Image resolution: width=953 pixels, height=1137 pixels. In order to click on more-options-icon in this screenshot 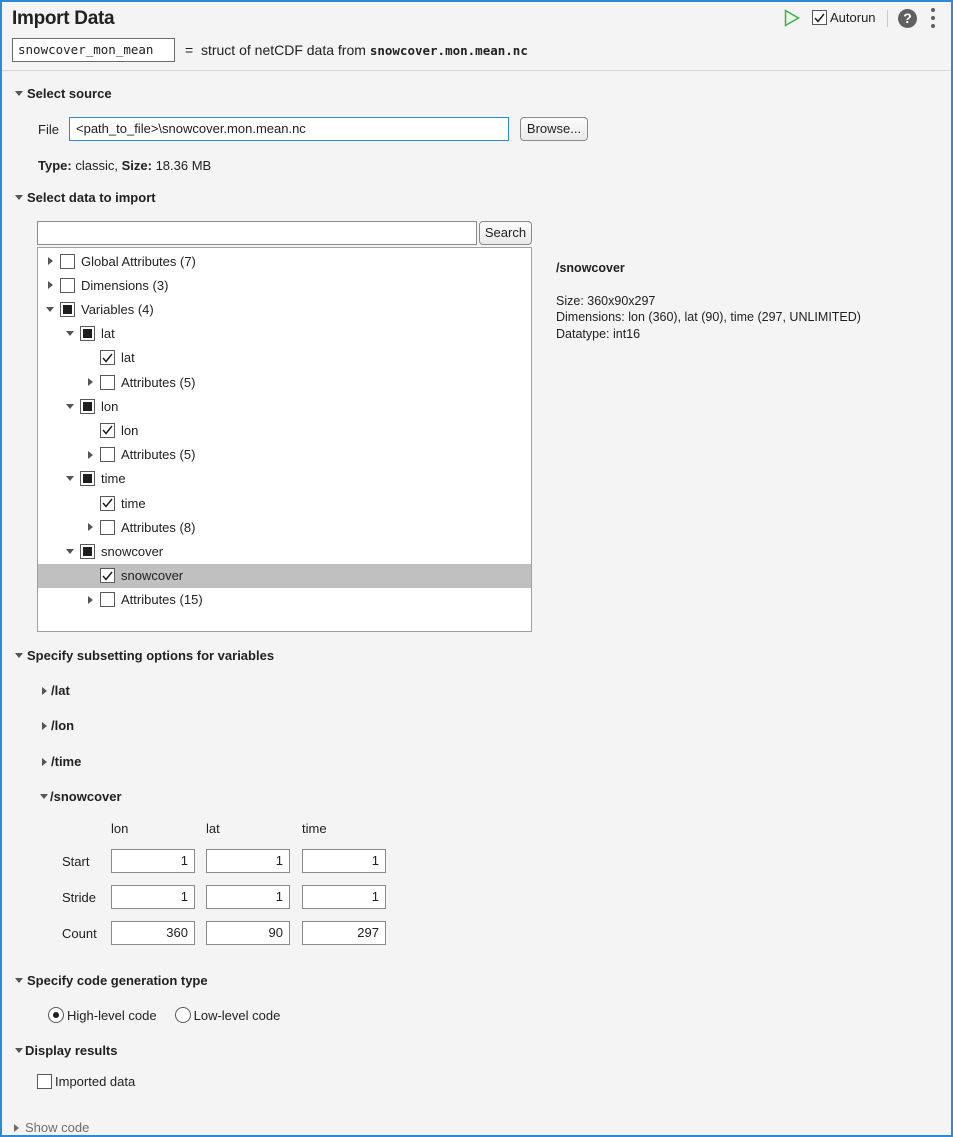, I will do `click(933, 18)`.